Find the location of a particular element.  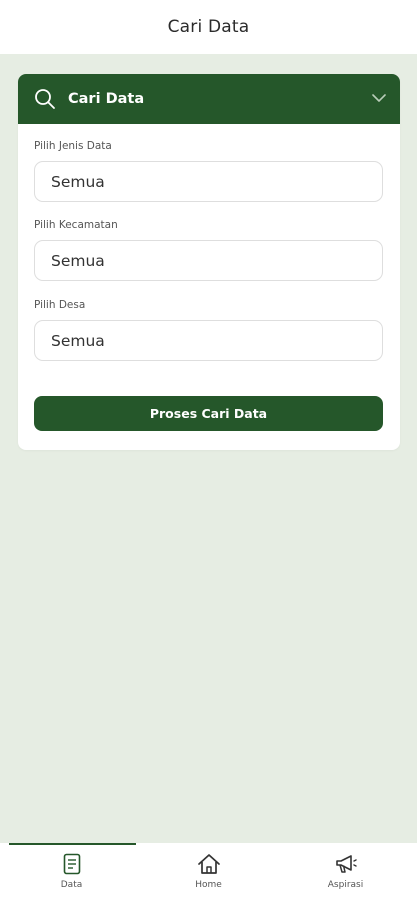

bottom-nav: Data Home Aspirasi is located at coordinates (208, 871).